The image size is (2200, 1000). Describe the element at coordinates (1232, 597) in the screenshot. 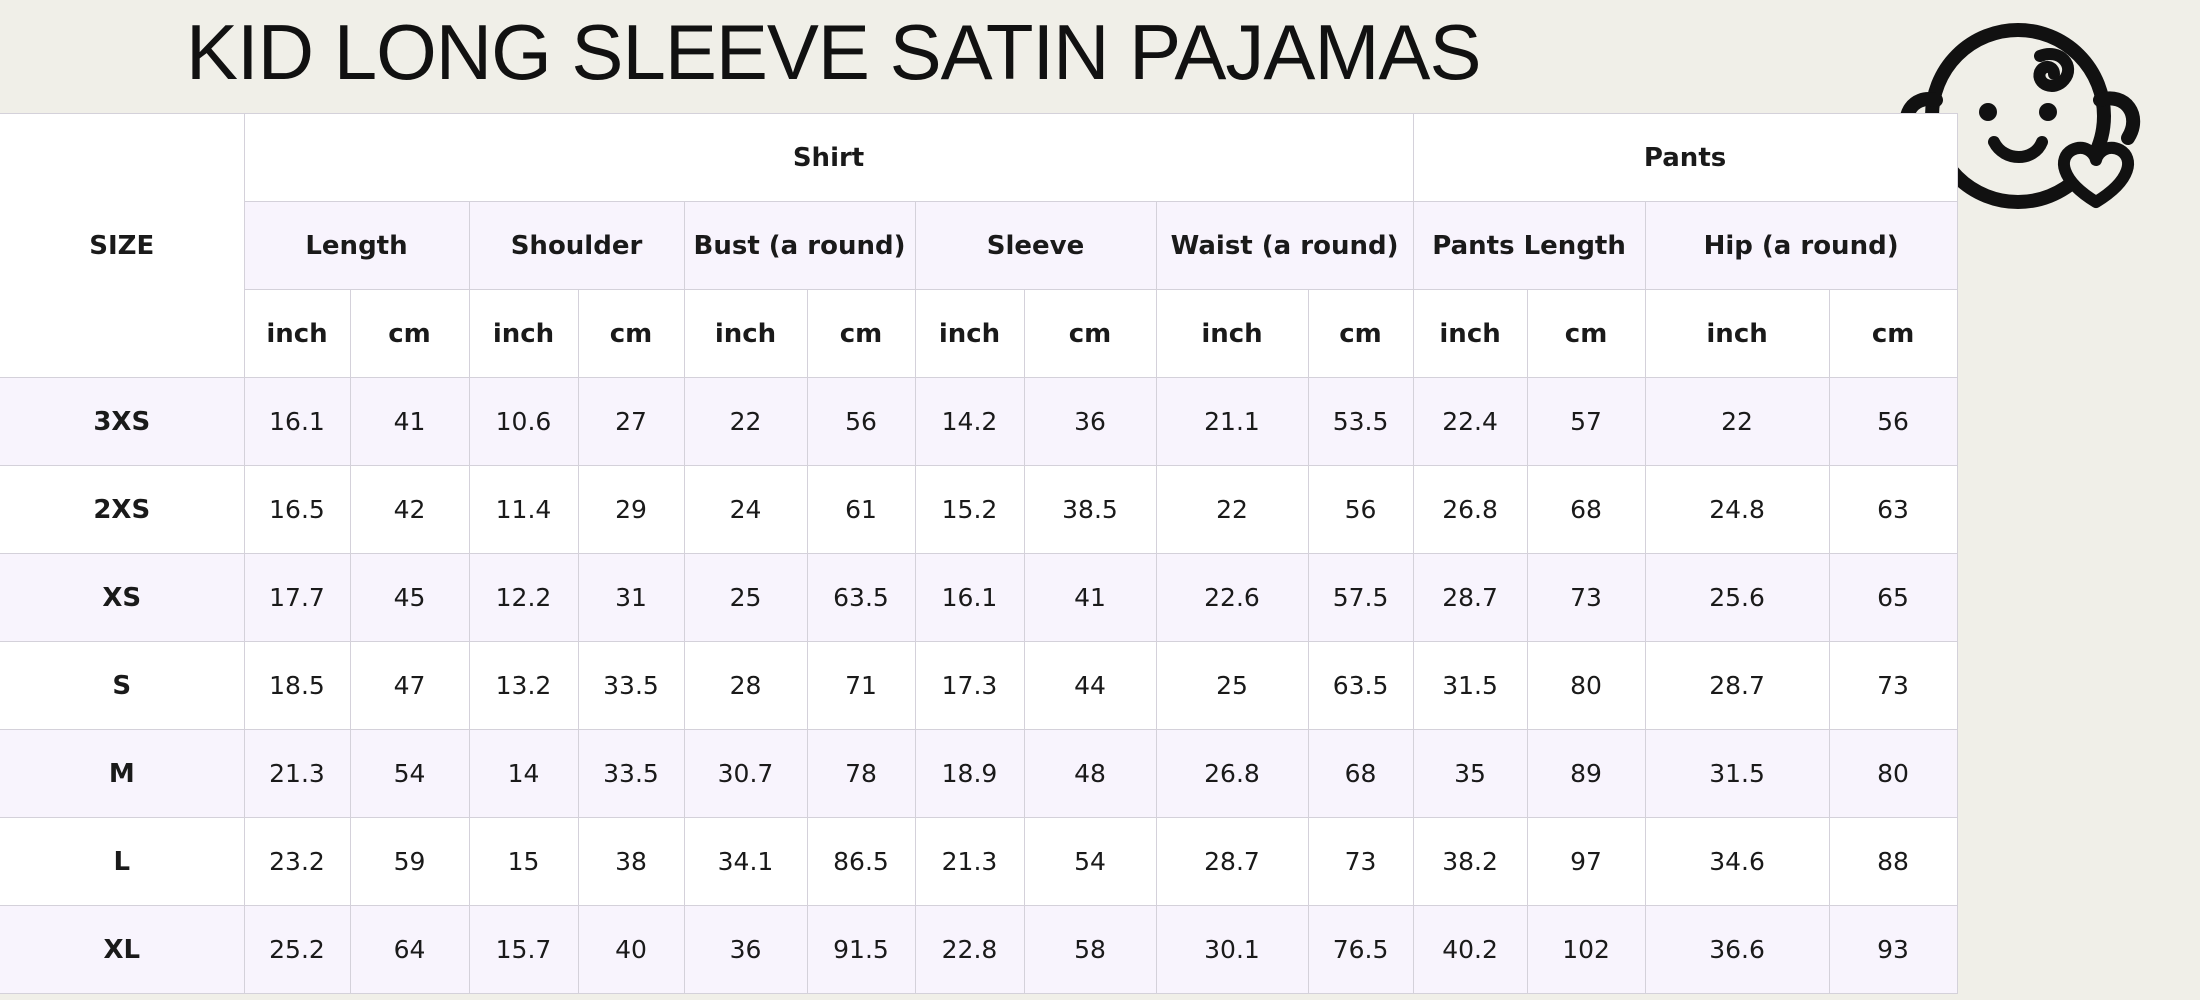

I see `measurement-cell: 22.6` at that location.